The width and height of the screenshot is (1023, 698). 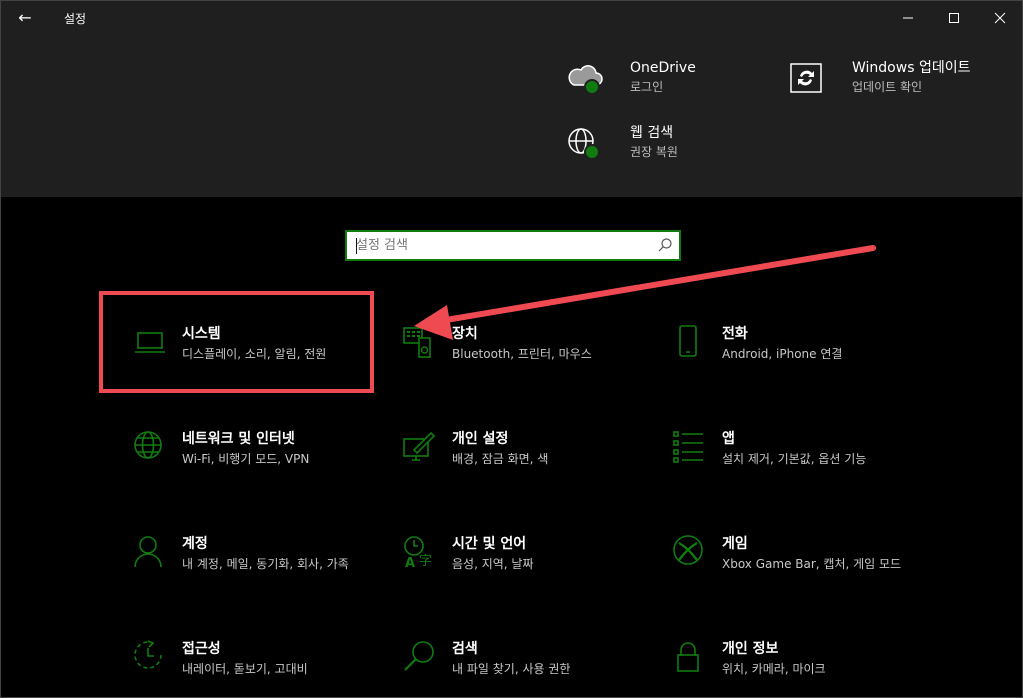 What do you see at coordinates (812, 564) in the screenshot?
I see `tile-gaming-desc: Xbox Game Bar, 캡처, 게임 모드` at bounding box center [812, 564].